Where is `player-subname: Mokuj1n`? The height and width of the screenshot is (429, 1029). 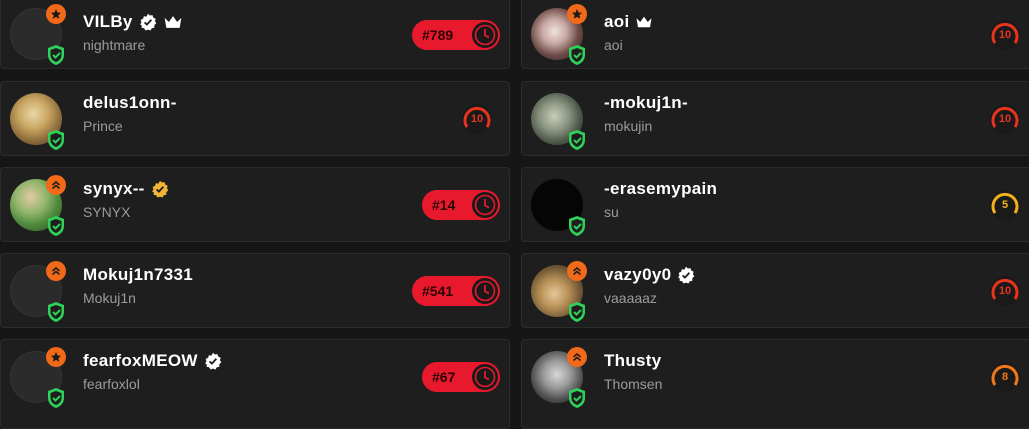 player-subname: Mokuj1n is located at coordinates (109, 298).